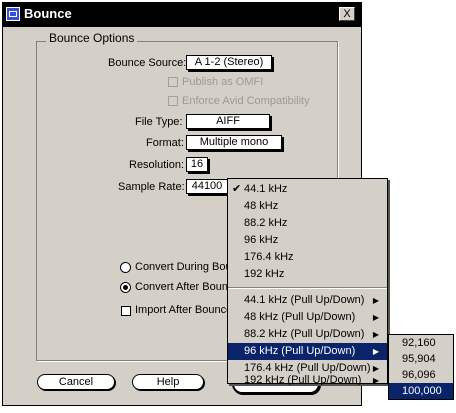 This screenshot has height=413, width=456. Describe the element at coordinates (229, 62) in the screenshot. I see `bounce-source-select: A 1-2 (Stereo)` at that location.